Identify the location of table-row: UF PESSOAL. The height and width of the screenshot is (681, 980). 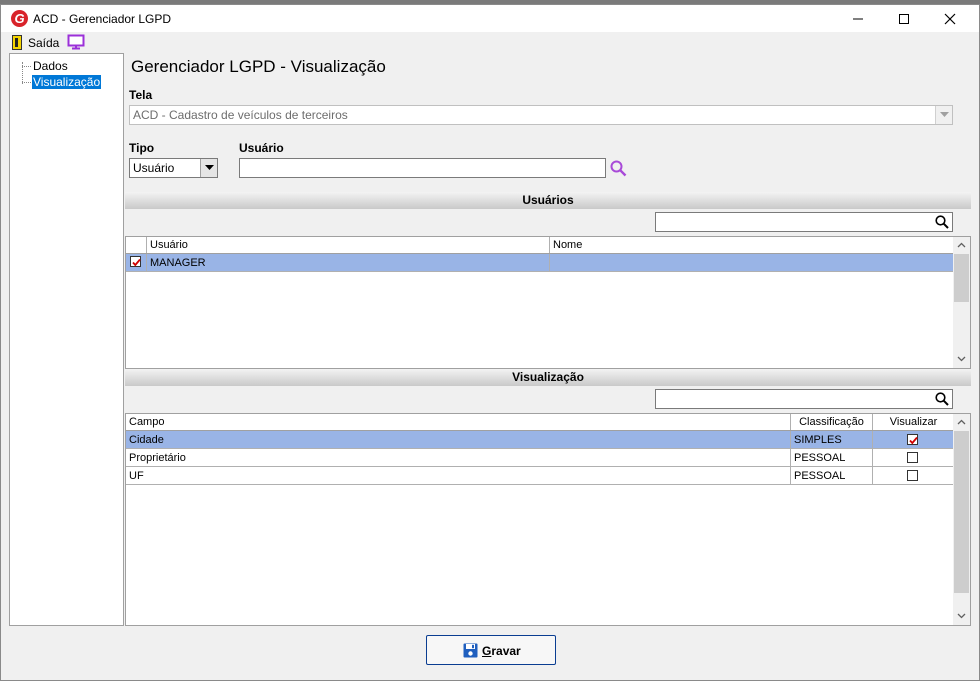
(540, 476).